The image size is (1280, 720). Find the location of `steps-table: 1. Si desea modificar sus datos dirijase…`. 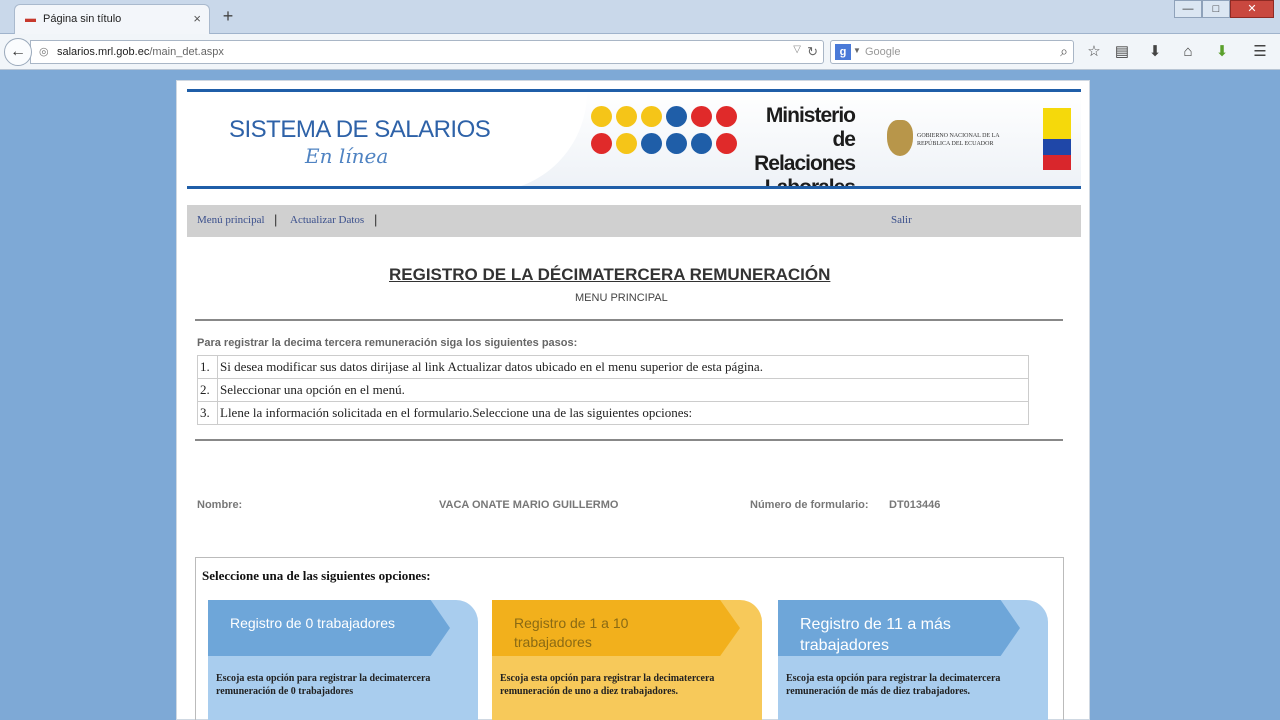

steps-table: 1. Si desea modificar sus datos dirijase… is located at coordinates (613, 390).